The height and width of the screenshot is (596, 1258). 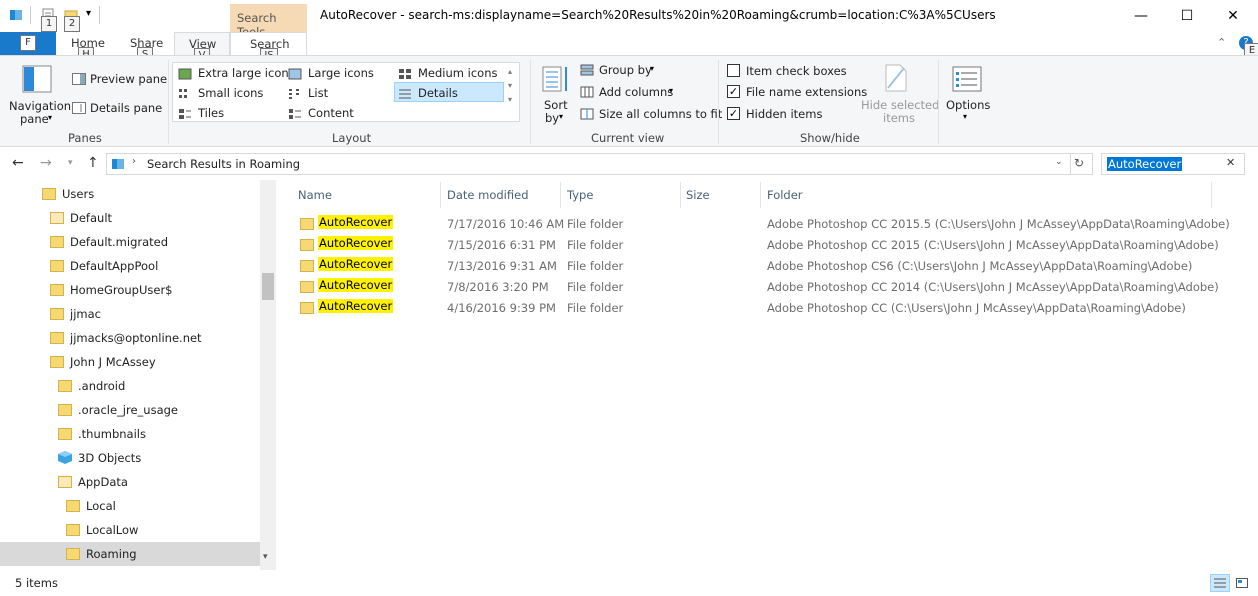 What do you see at coordinates (211, 113) in the screenshot?
I see `layout-tiles: Tiles` at bounding box center [211, 113].